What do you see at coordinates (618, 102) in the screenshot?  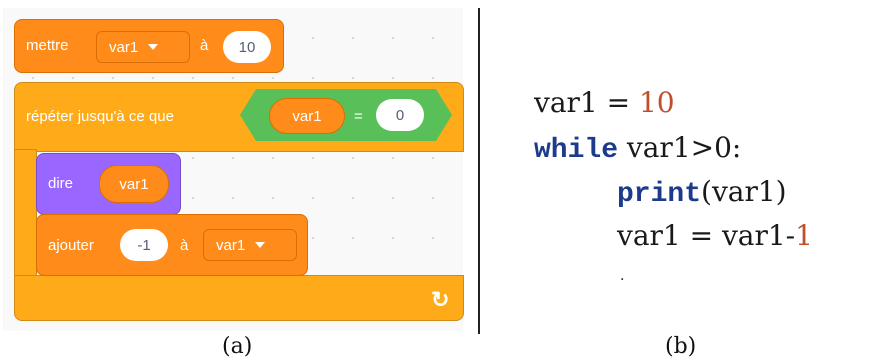 I see `code-assign: =` at bounding box center [618, 102].